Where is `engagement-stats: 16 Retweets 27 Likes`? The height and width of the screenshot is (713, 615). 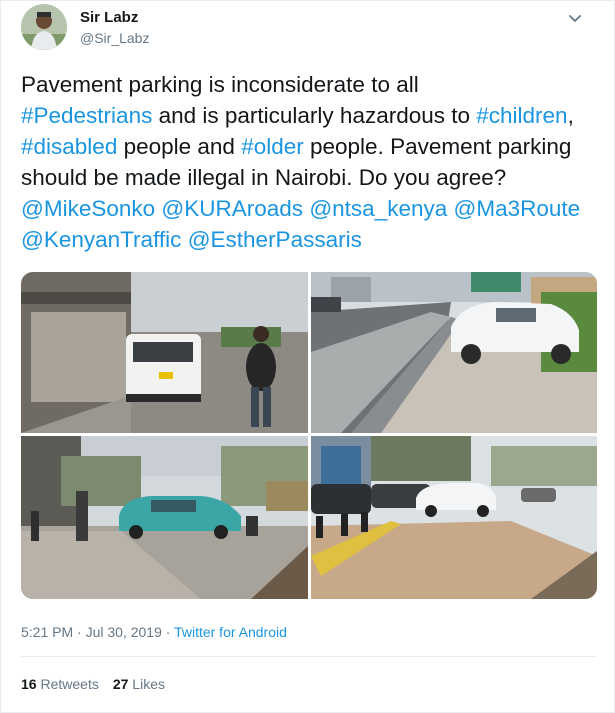
engagement-stats: 16 Retweets 27 Likes is located at coordinates (93, 684).